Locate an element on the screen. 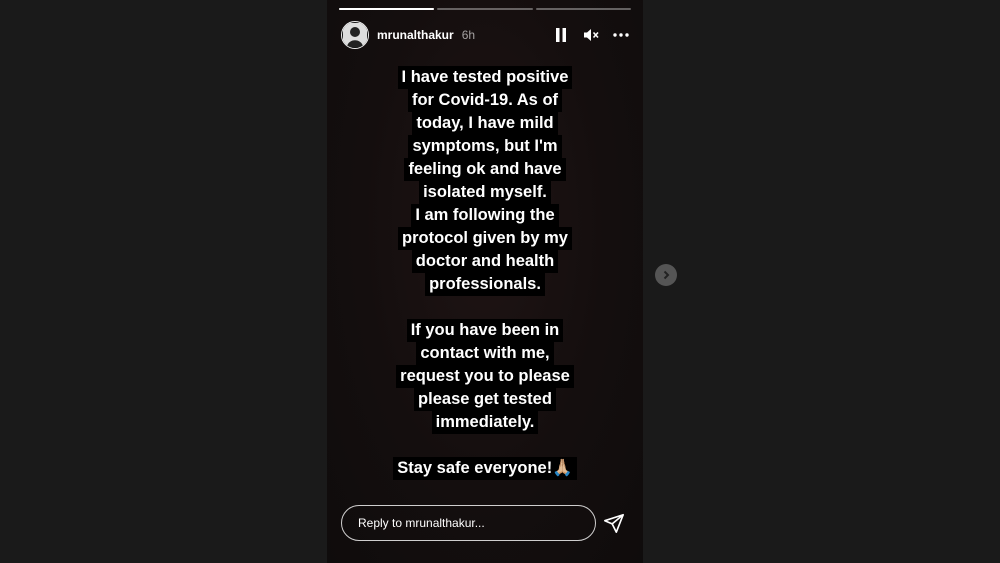  story-text-line: If you have been in is located at coordinates (485, 330).